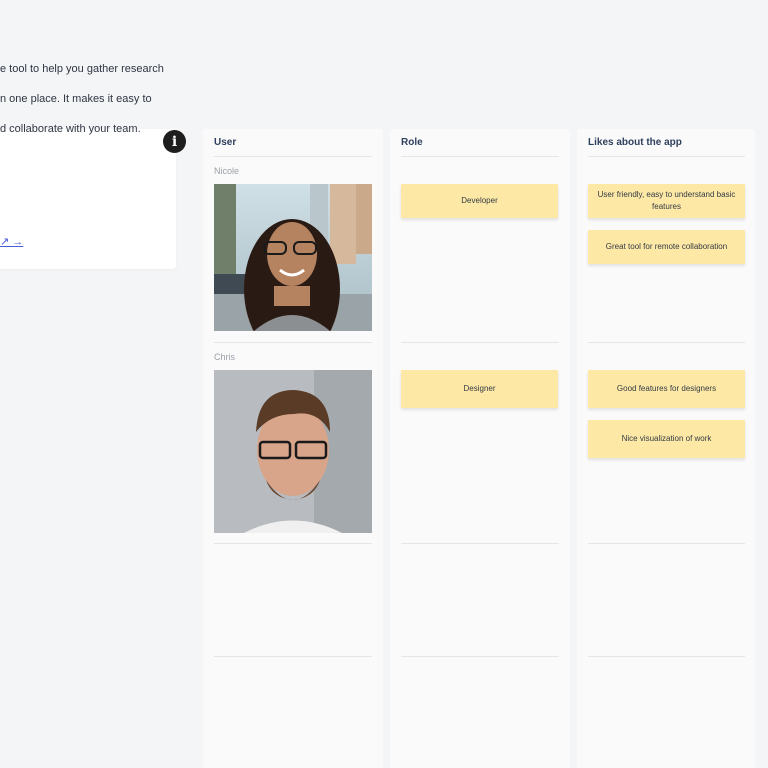  What do you see at coordinates (635, 142) in the screenshot?
I see `column-header-likes: Likes about the app` at bounding box center [635, 142].